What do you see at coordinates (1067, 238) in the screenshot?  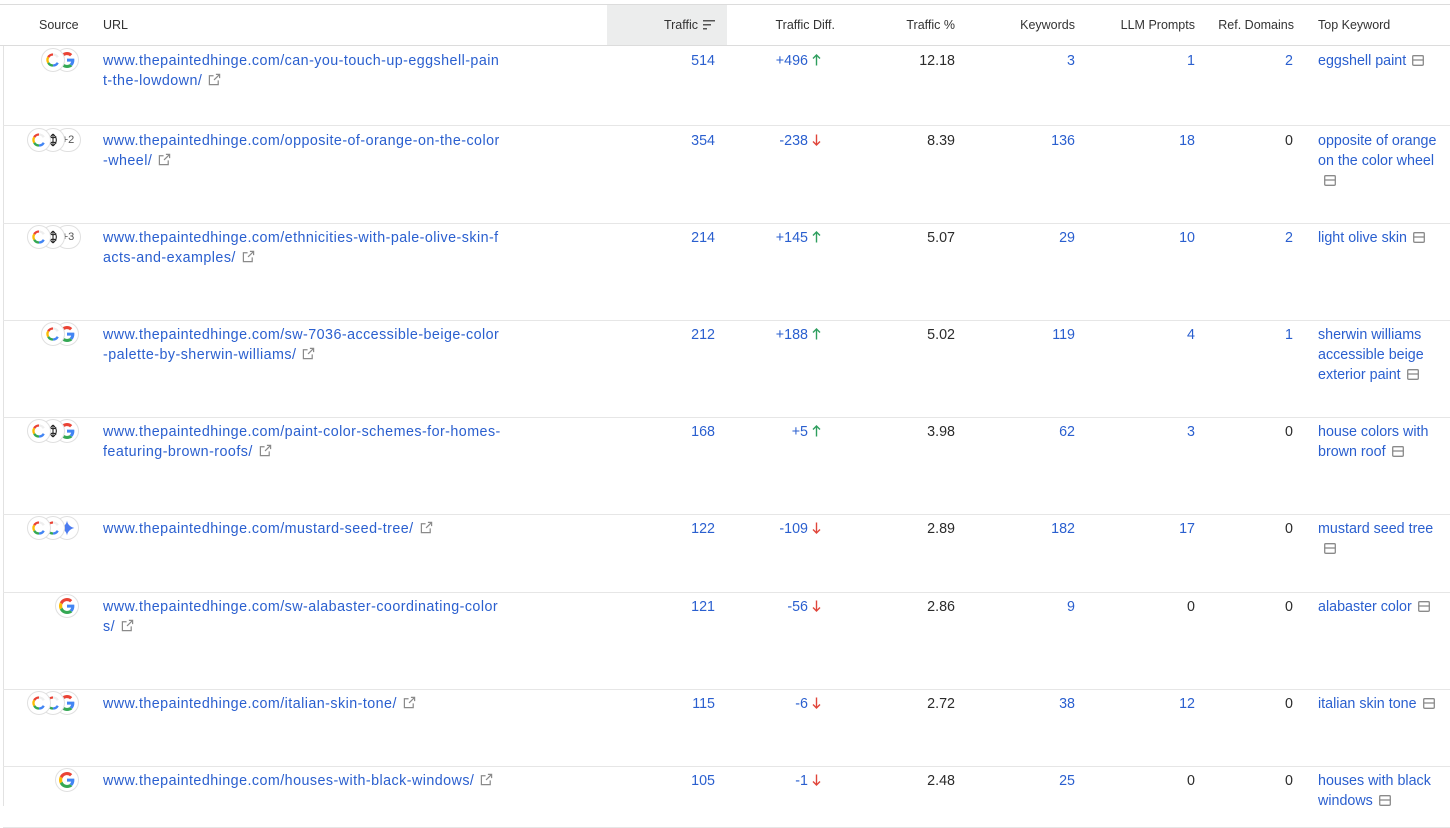 I see `keywords-count-value: 29` at bounding box center [1067, 238].